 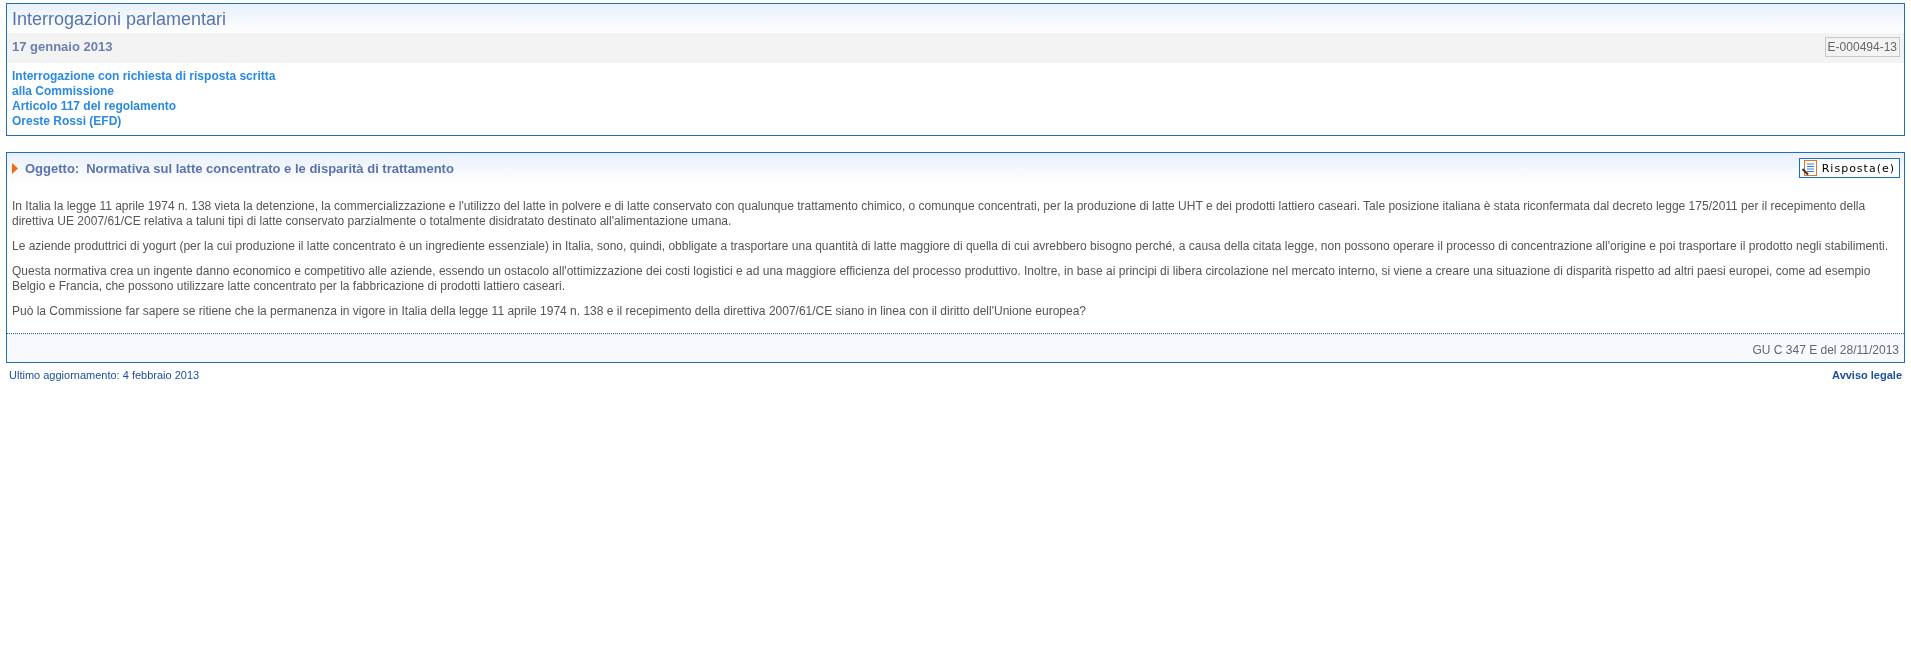 I want to click on question-paragraph: Può la Commissione far sapere se ritiene che la permanenza in vigore in Italia della legge 11 aprile 1974 n. 138 e il recepimento della direttiva 2007/61/CE siano in linea con il diritto dell'Unione europea?, so click(x=550, y=311).